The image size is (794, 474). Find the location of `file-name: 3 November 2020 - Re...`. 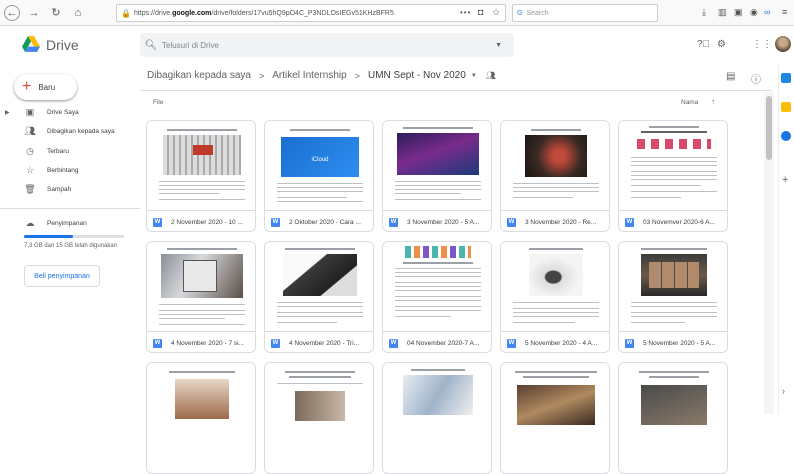

file-name: 3 November 2020 - Re... is located at coordinates (561, 222).